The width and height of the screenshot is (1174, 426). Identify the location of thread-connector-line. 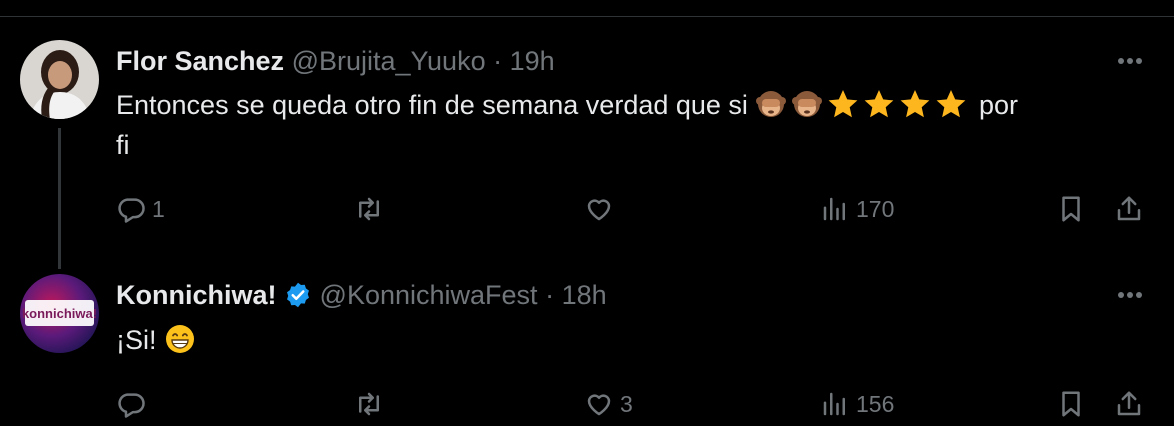
(59, 198).